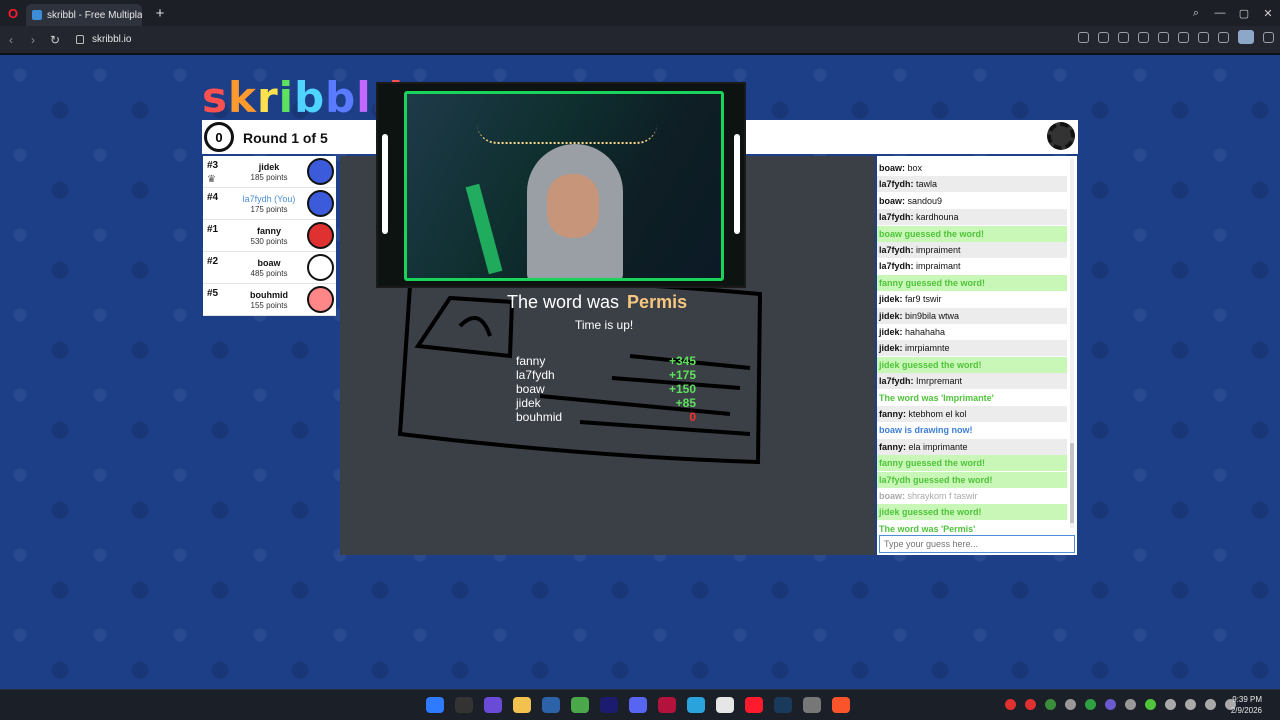  I want to click on new-tab-button: +, so click(160, 13).